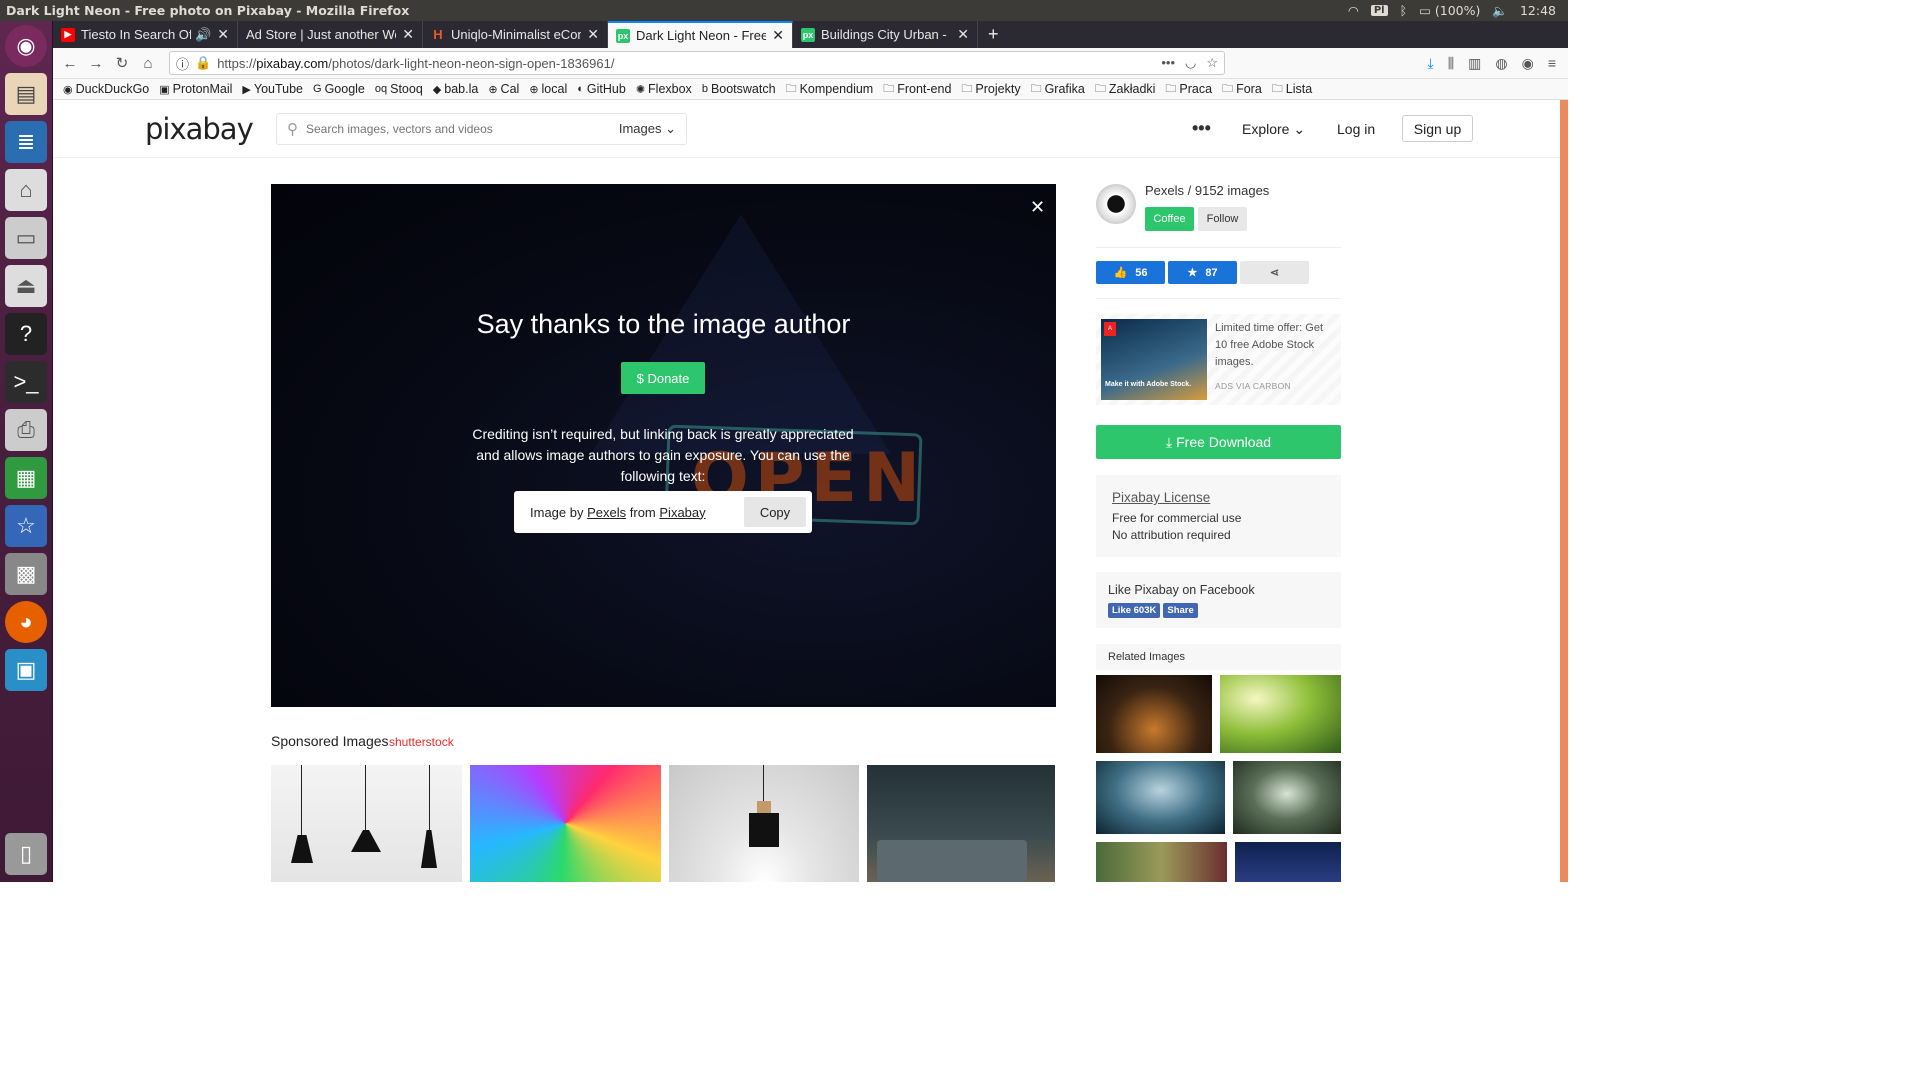  I want to click on search-input, so click(451, 129).